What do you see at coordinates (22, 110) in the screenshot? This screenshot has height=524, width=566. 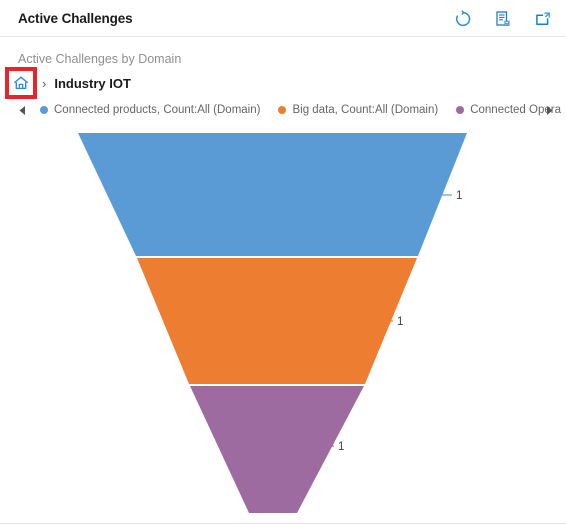 I see `legend-prev-icon` at bounding box center [22, 110].